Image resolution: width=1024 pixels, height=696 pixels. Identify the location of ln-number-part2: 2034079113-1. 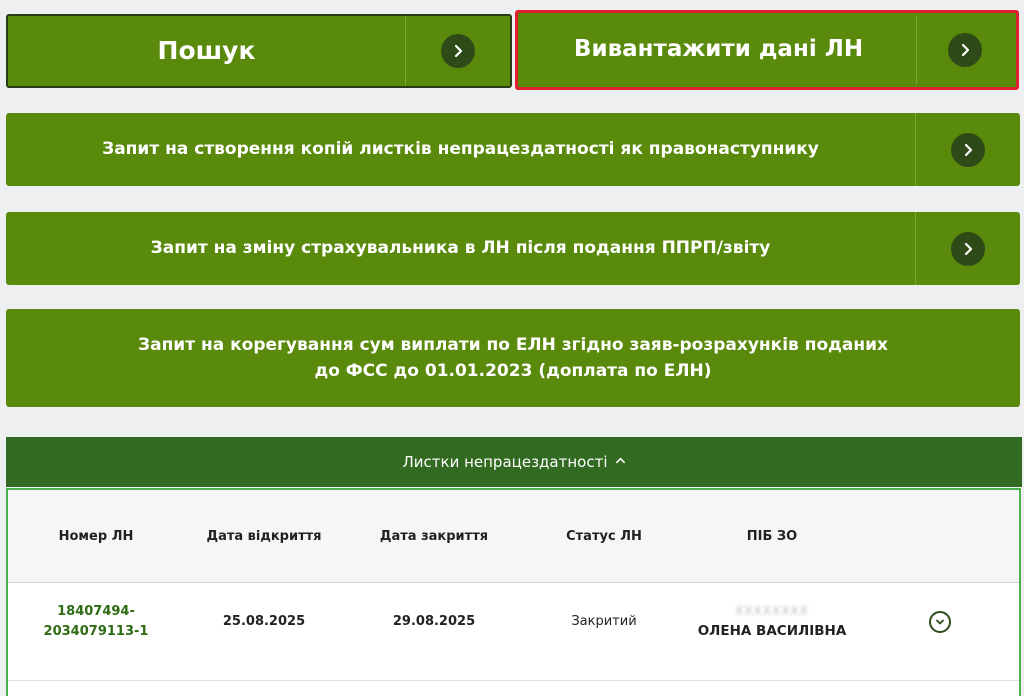
(96, 631).